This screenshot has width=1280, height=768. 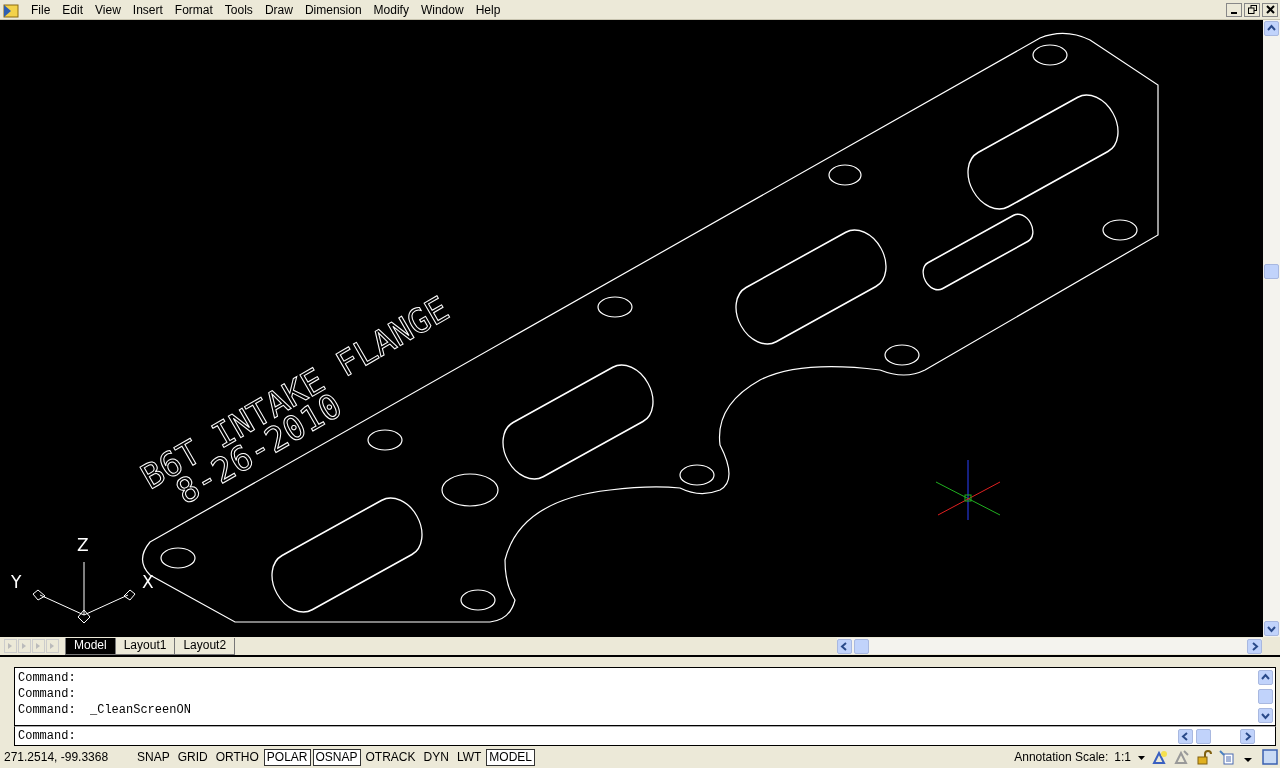 What do you see at coordinates (391, 9) in the screenshot?
I see `menu-item: Modify` at bounding box center [391, 9].